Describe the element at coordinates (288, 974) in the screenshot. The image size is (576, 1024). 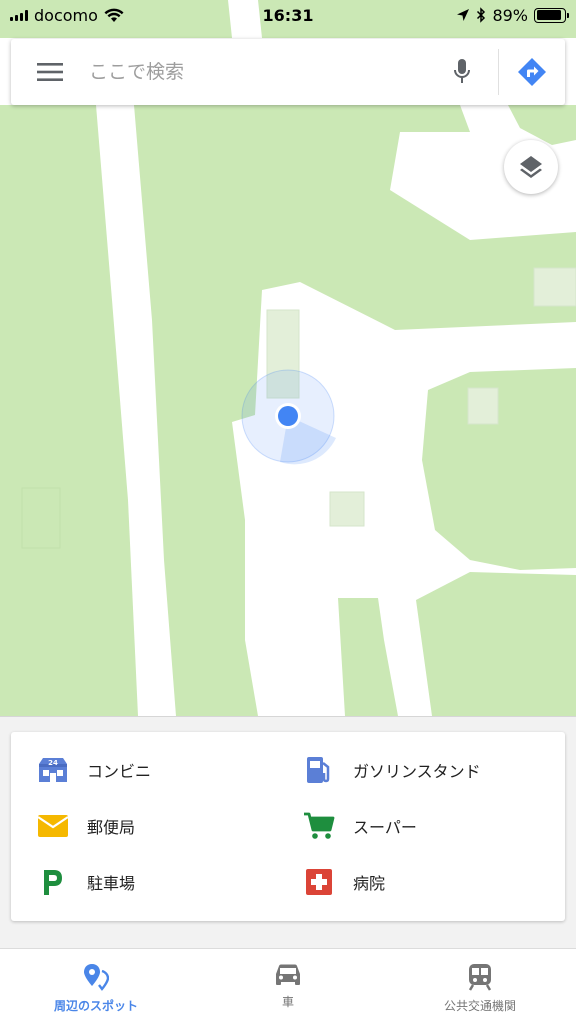
I see `car-icon` at that location.